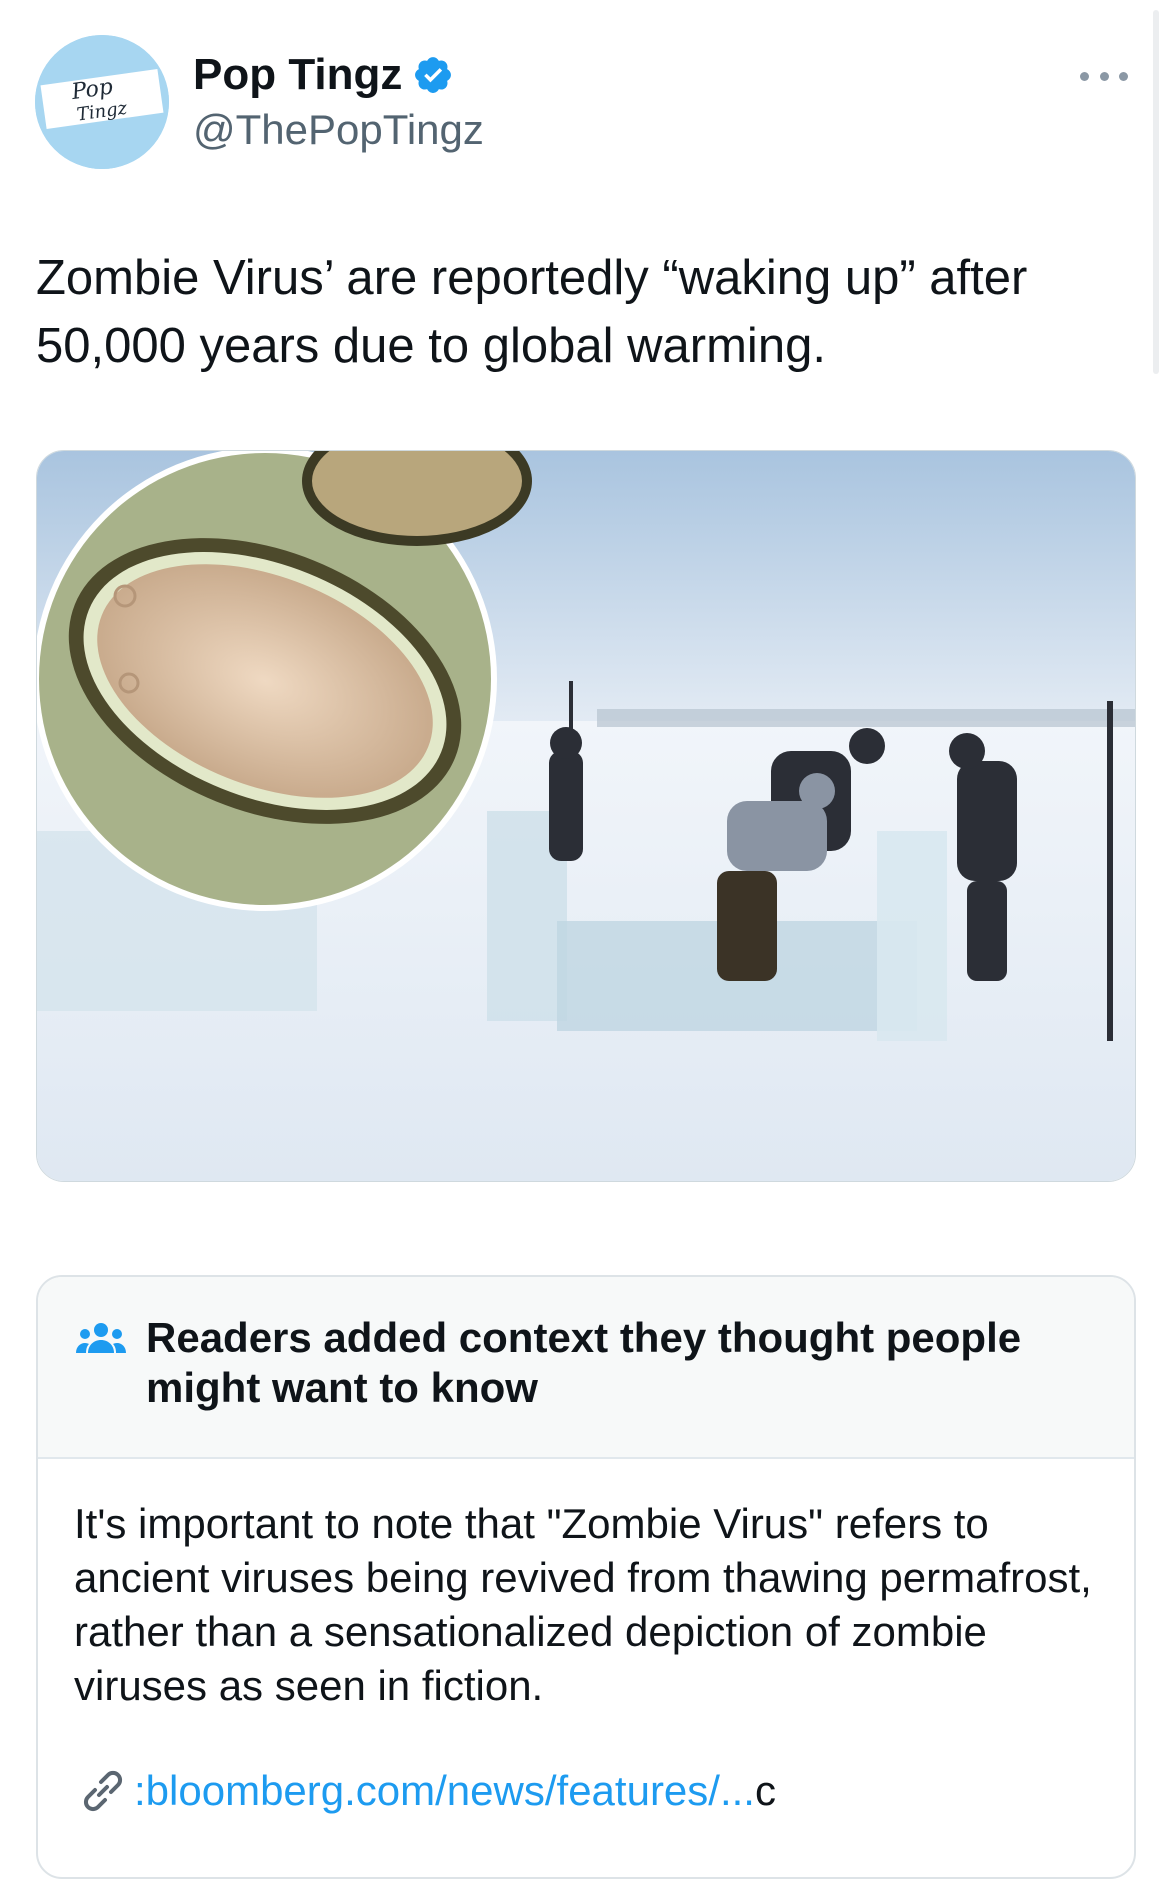 The height and width of the screenshot is (1879, 1170). I want to click on display-name: Pop Tingz, so click(323, 75).